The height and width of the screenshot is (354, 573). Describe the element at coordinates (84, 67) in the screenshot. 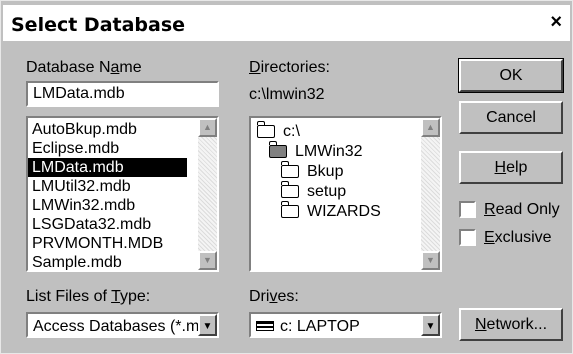

I see `database-name-label: Database Name` at that location.